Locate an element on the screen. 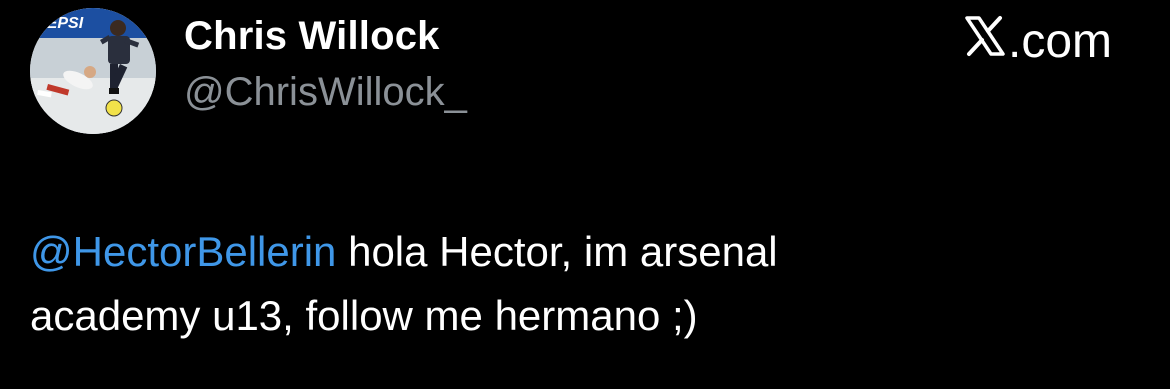 This screenshot has width=1170, height=389. avatar-photo-icon: PEPSI is located at coordinates (93, 71).